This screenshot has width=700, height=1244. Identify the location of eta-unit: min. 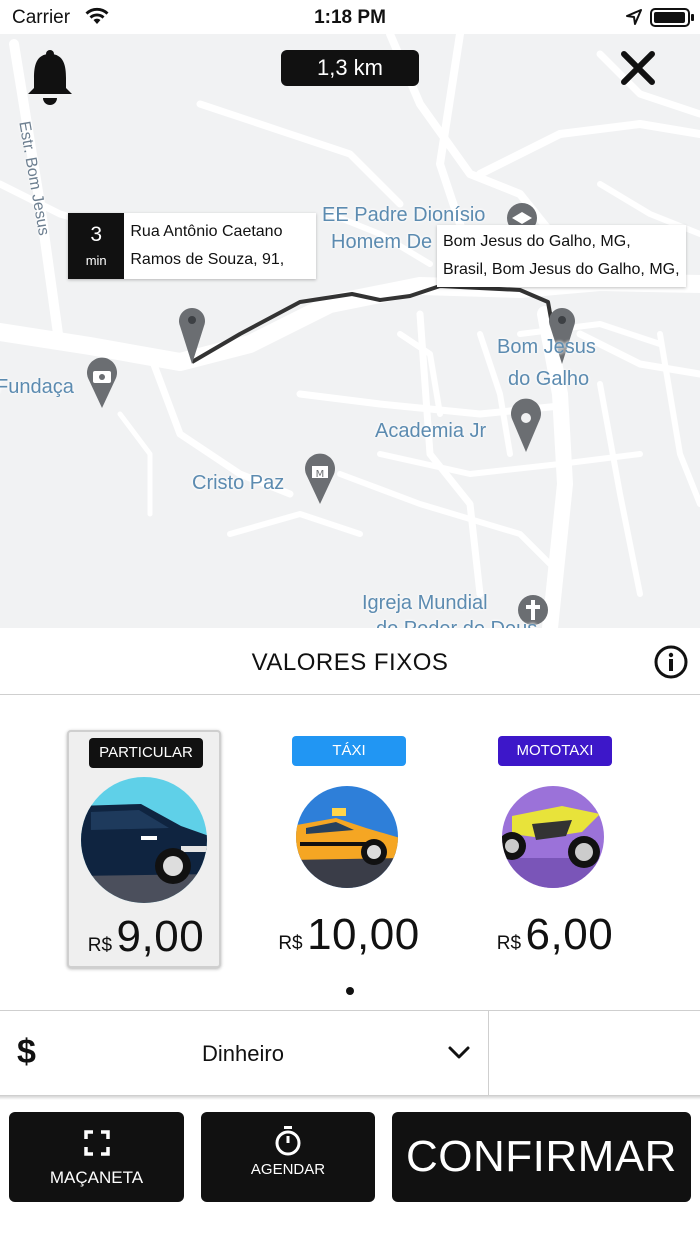
(96, 260).